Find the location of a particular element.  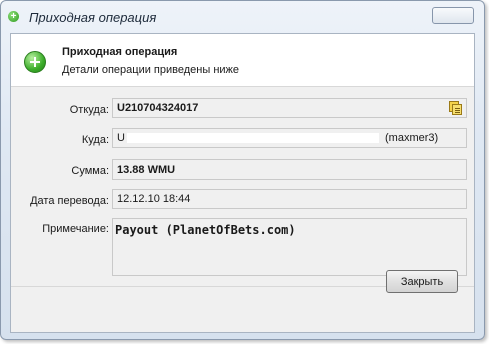

to-field: U (maxmer3) is located at coordinates (289, 138).